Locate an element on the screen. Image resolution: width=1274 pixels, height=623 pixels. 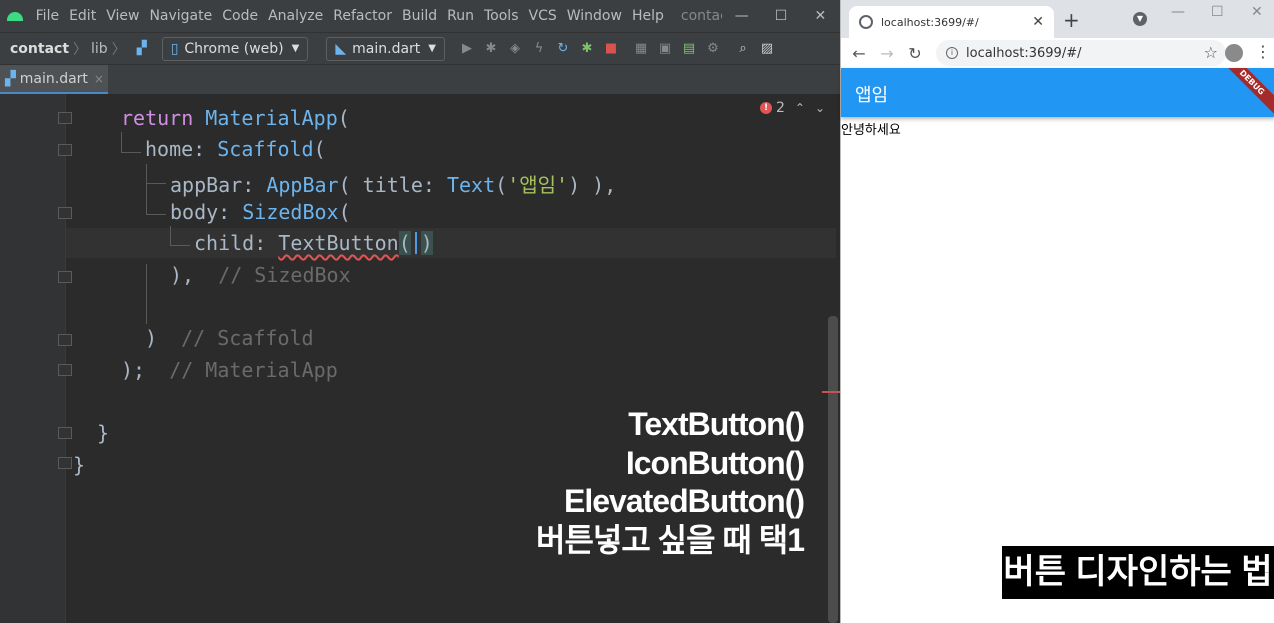
menu-help: Help is located at coordinates (648, 16).